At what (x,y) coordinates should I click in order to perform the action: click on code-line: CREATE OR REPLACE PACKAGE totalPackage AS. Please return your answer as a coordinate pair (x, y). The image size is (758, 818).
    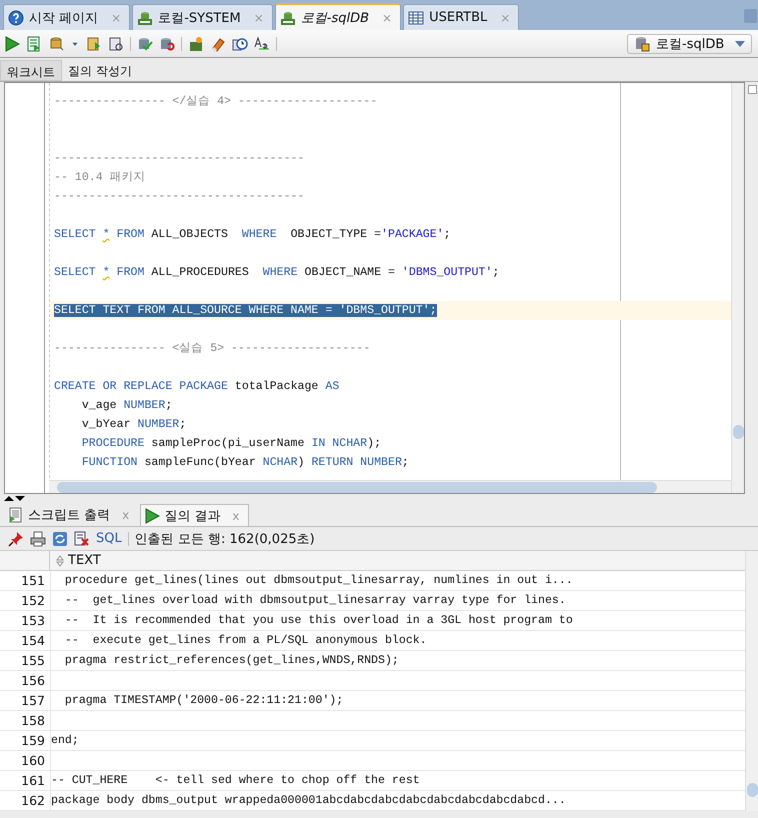
    Looking at the image, I should click on (197, 386).